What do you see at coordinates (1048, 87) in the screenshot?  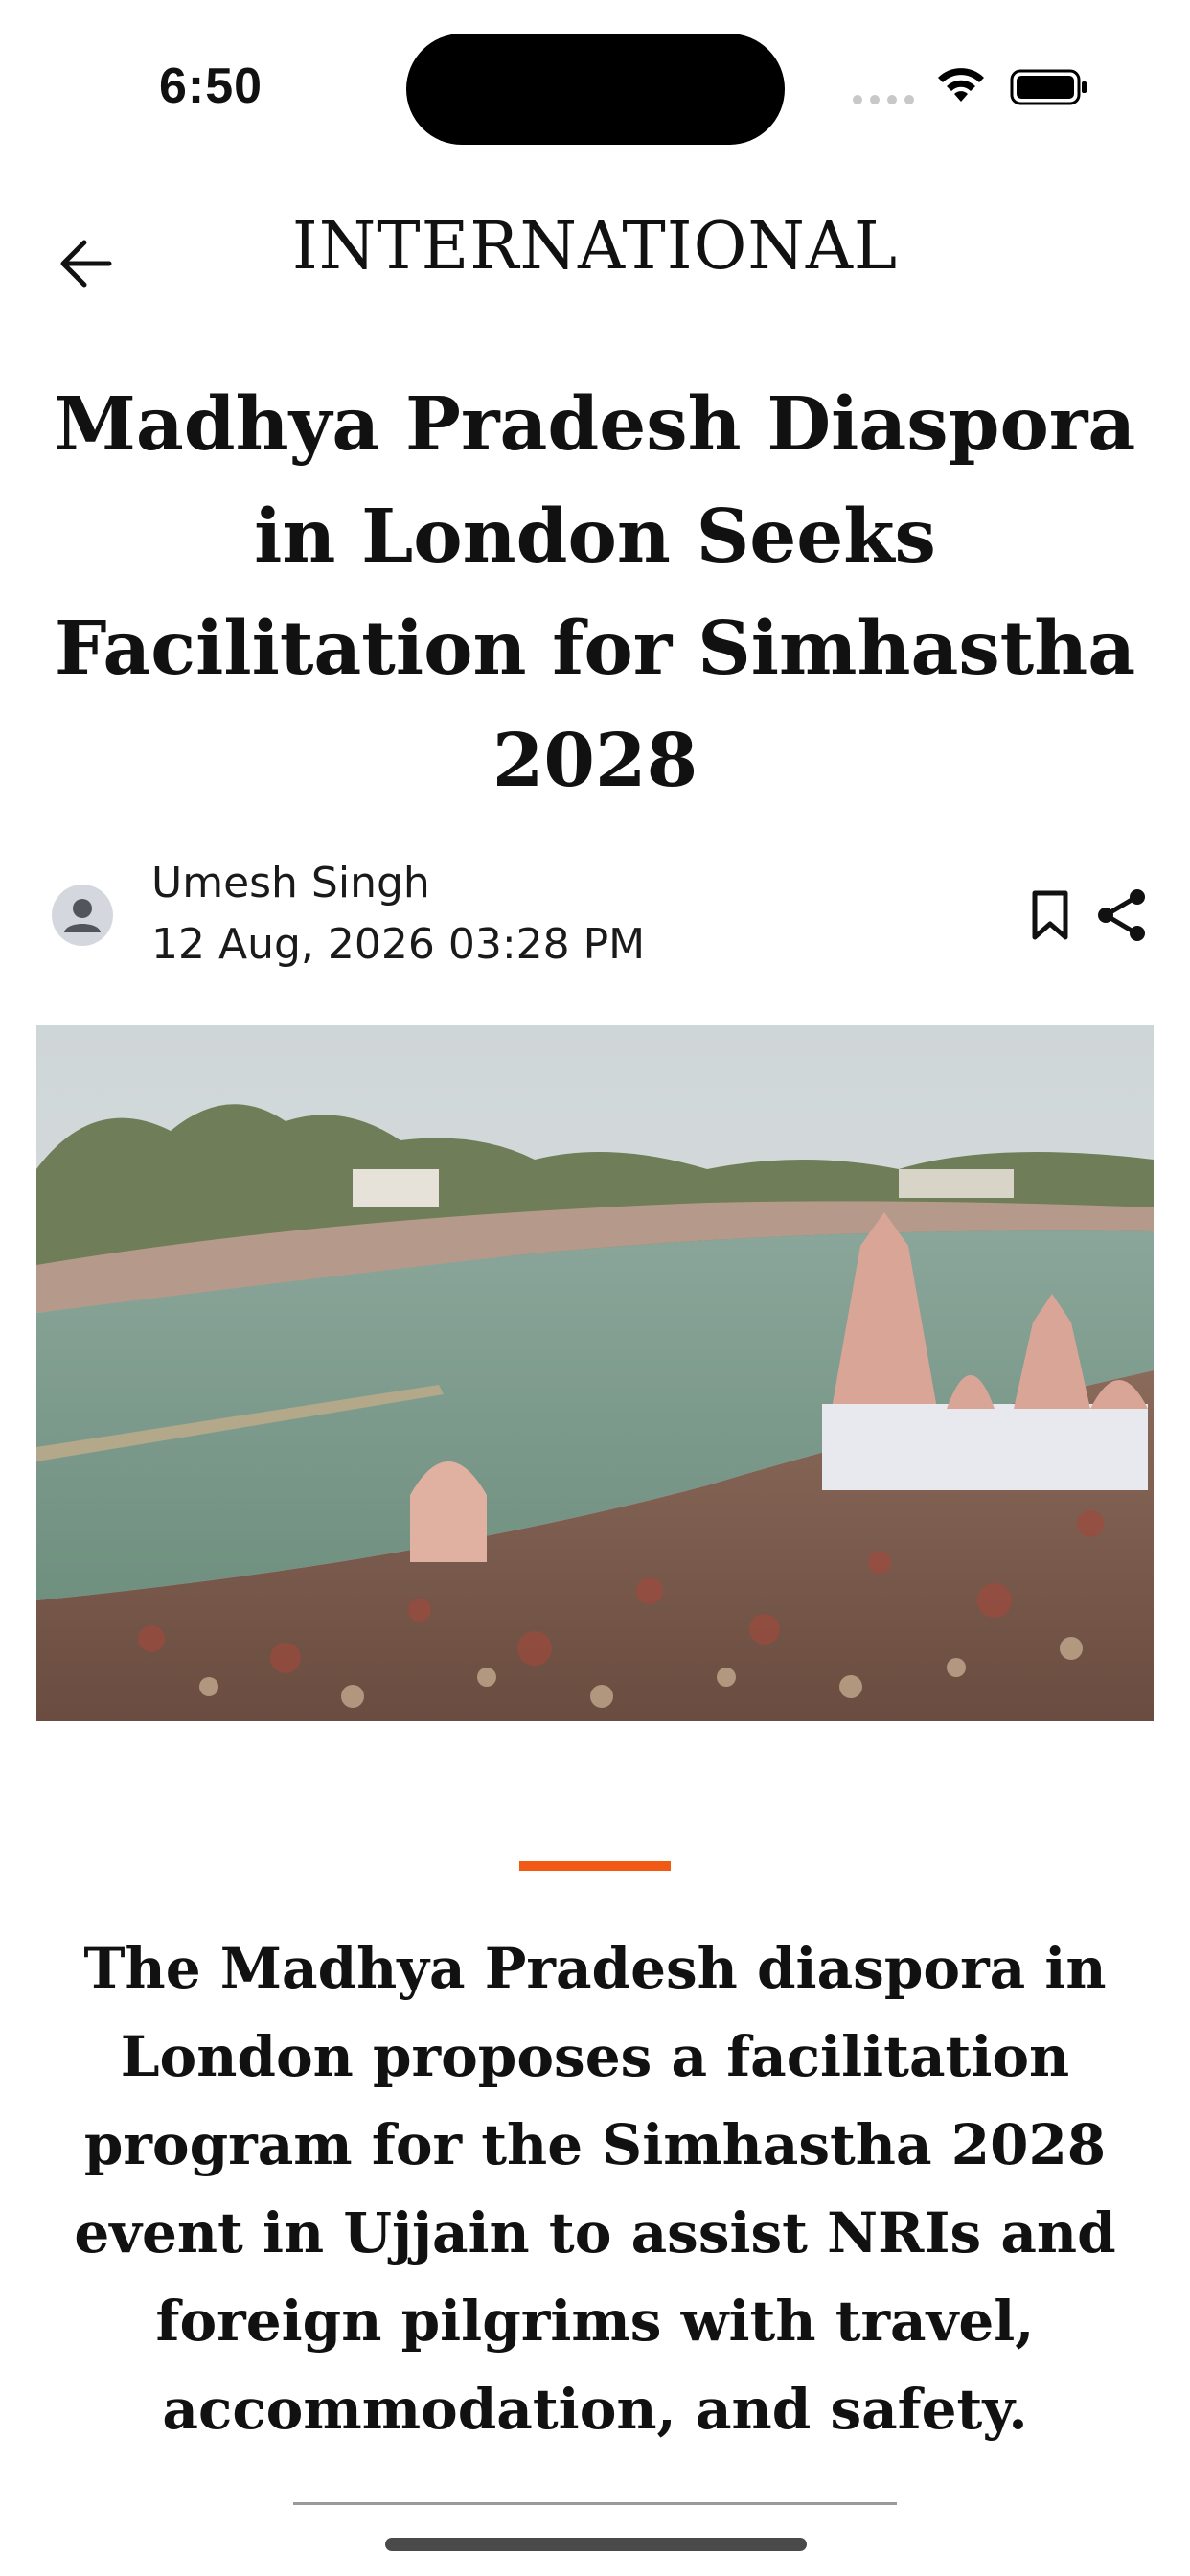 I see `battery-icon` at bounding box center [1048, 87].